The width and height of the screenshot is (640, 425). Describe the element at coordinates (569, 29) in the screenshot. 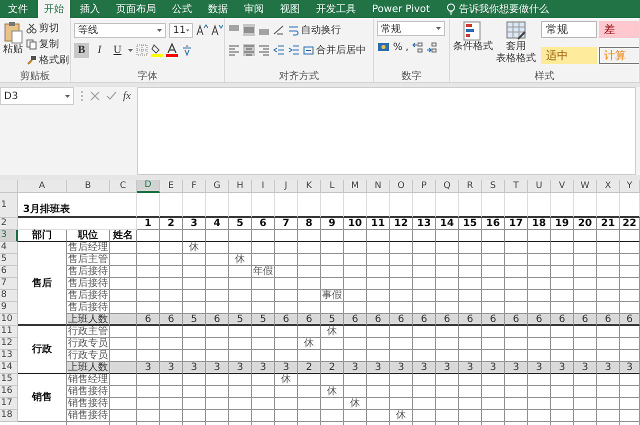

I see `cell-style: 常规` at that location.